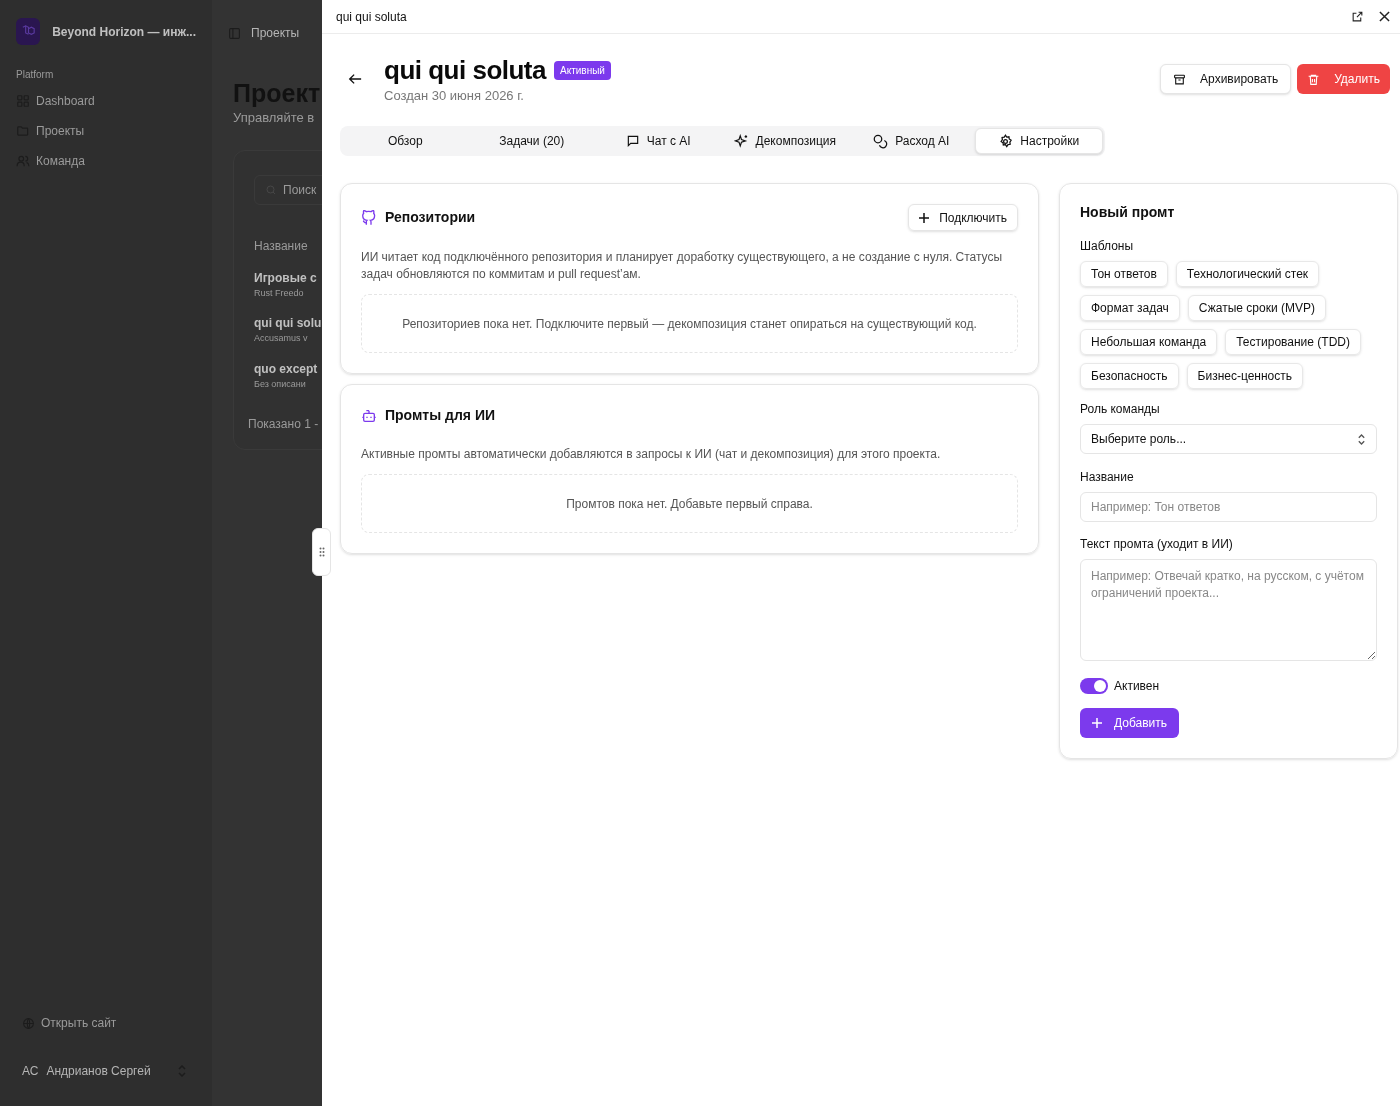  Describe the element at coordinates (371, 17) in the screenshot. I see `sheet-title: qui qui soluta` at that location.